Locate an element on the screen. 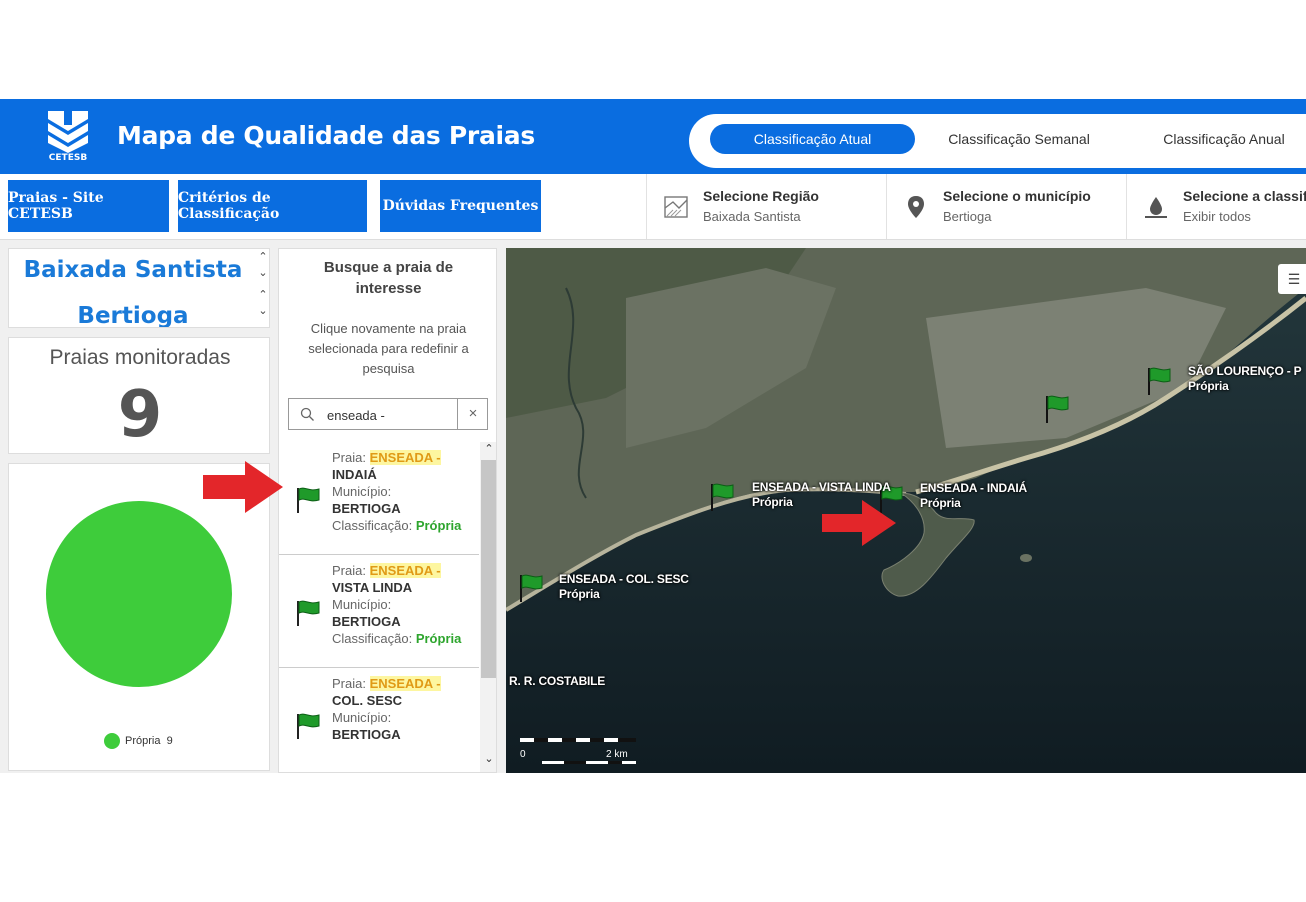 This screenshot has width=1306, height=902. municipality-name: Bertioga is located at coordinates (133, 315).